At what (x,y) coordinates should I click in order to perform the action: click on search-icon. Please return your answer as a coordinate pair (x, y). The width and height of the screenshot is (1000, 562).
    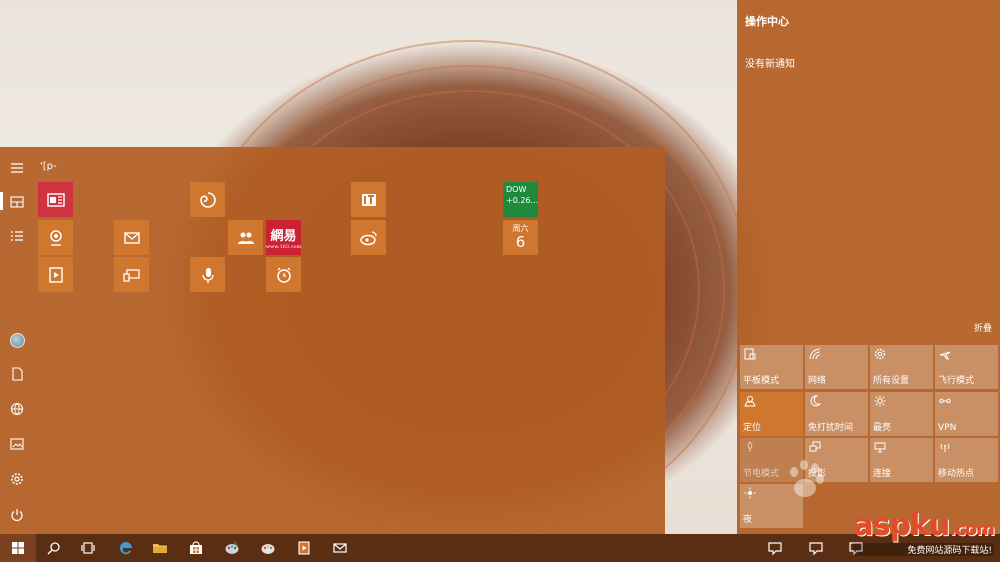
    Looking at the image, I should click on (53, 548).